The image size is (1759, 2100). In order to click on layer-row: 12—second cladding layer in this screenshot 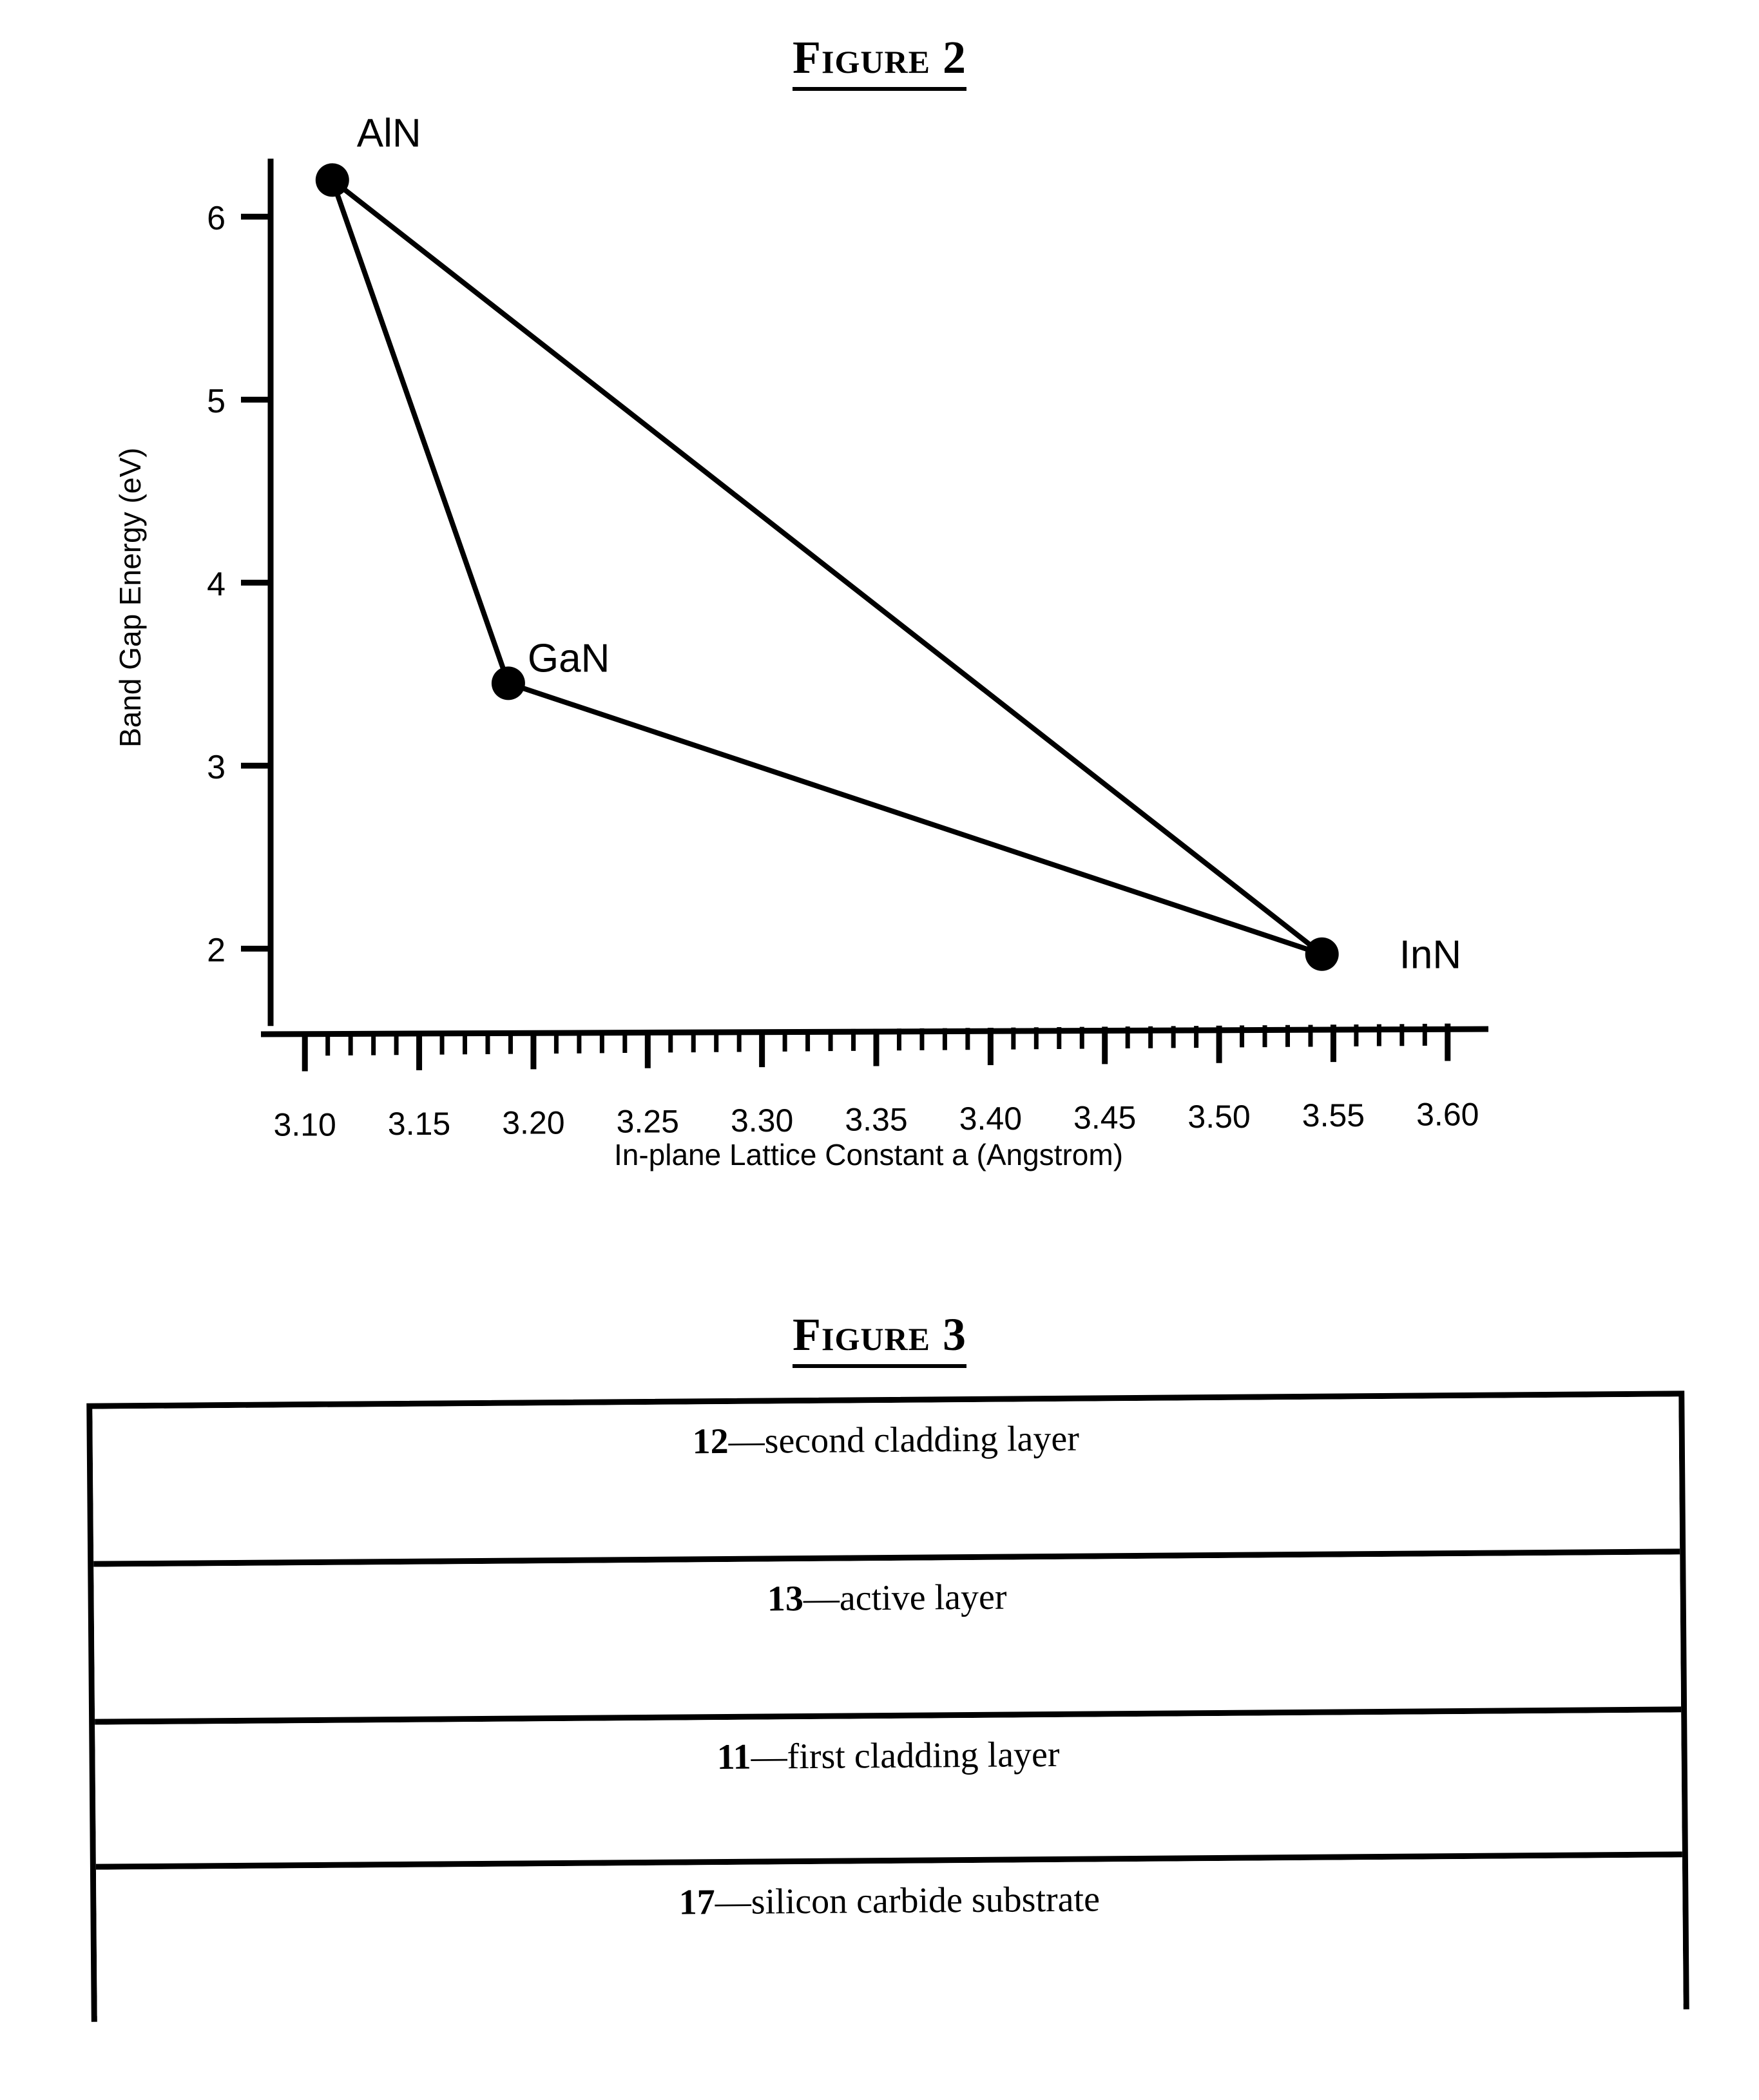, I will do `click(886, 1481)`.